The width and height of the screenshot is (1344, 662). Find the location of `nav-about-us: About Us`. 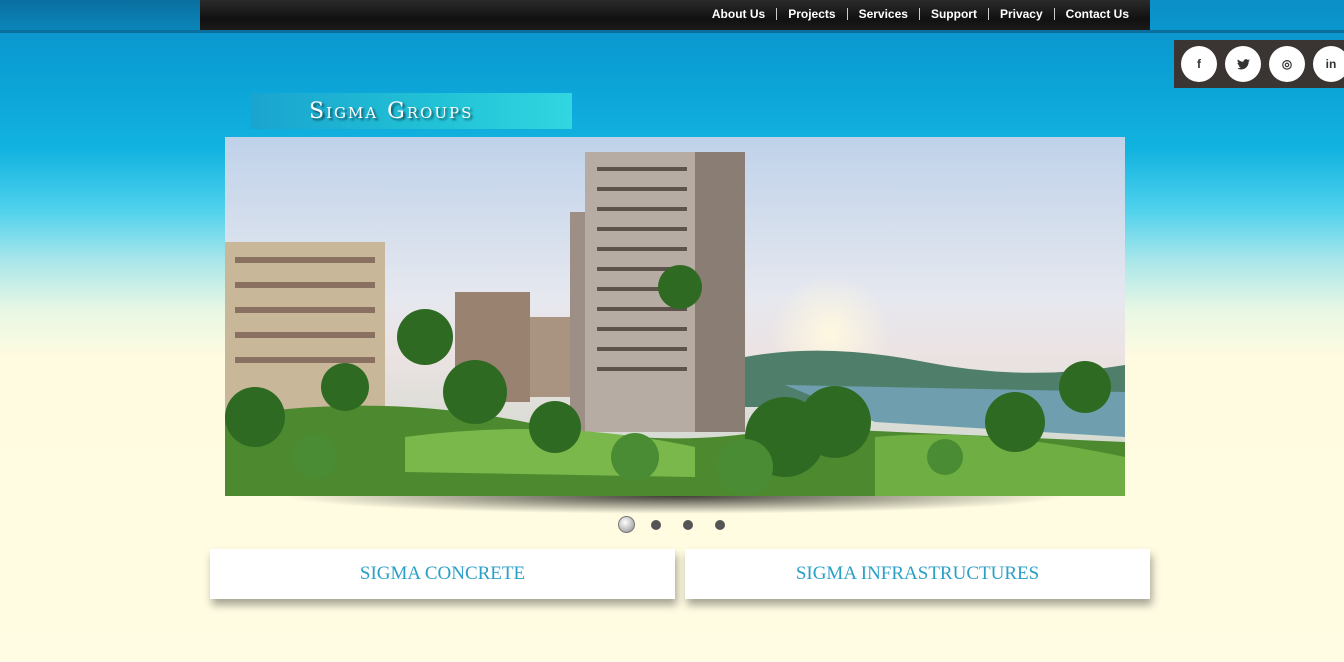

nav-about-us: About Us is located at coordinates (738, 14).